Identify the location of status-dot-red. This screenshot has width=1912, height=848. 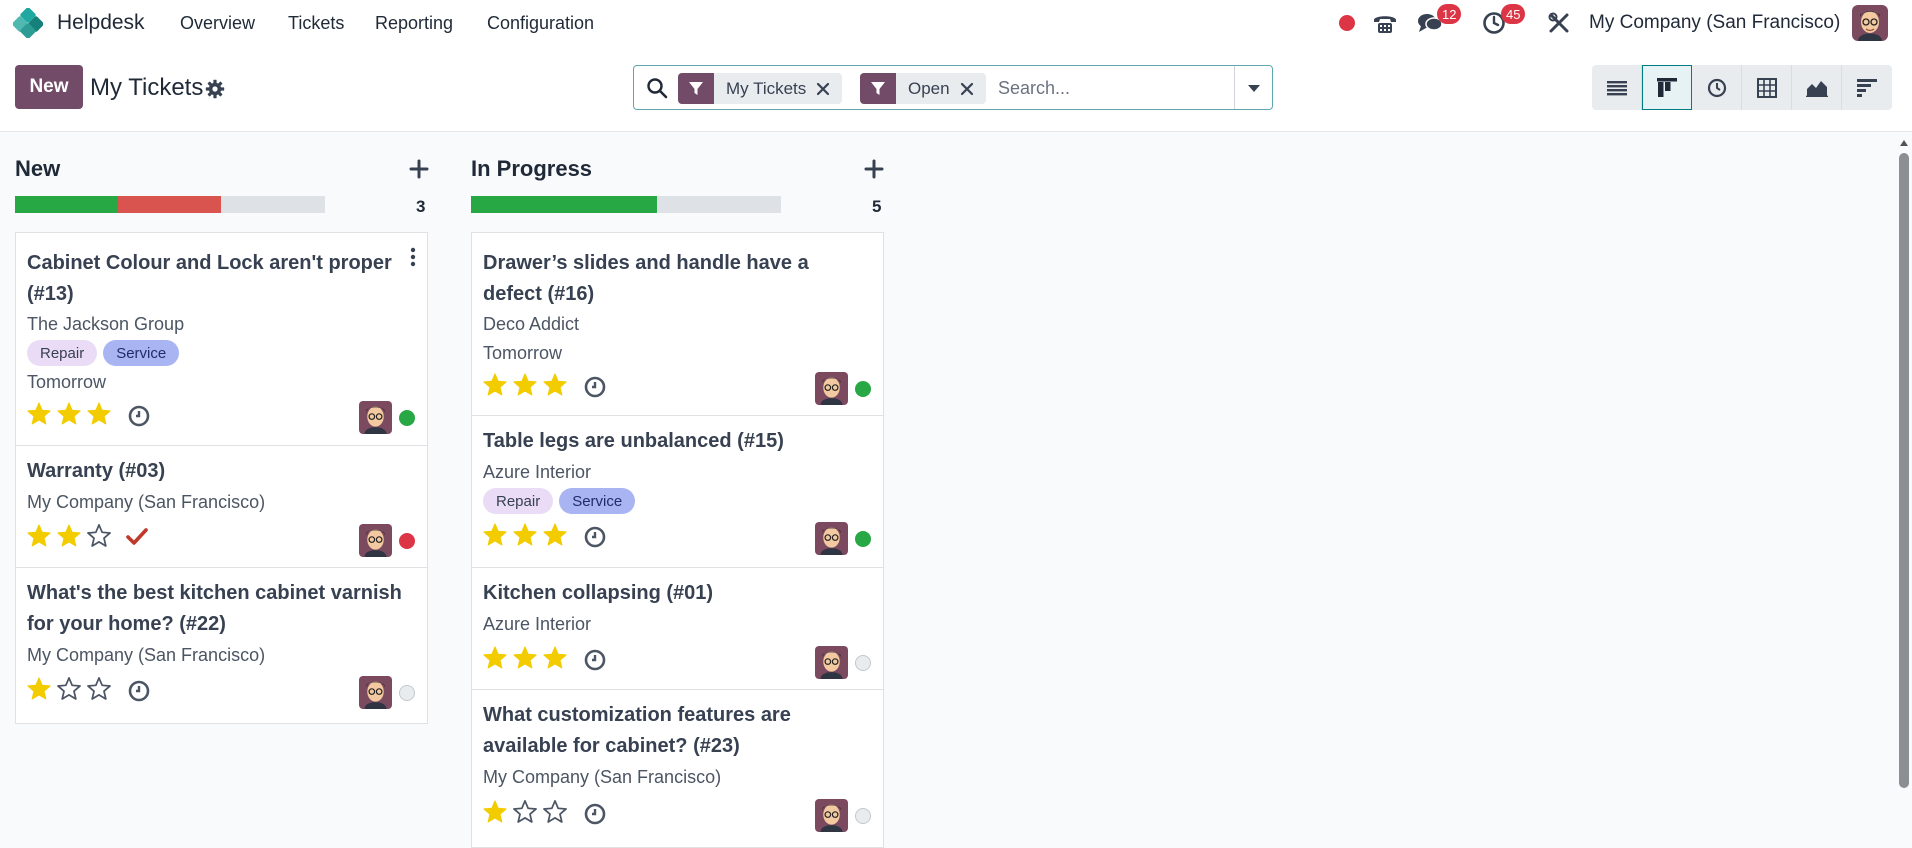
(407, 541).